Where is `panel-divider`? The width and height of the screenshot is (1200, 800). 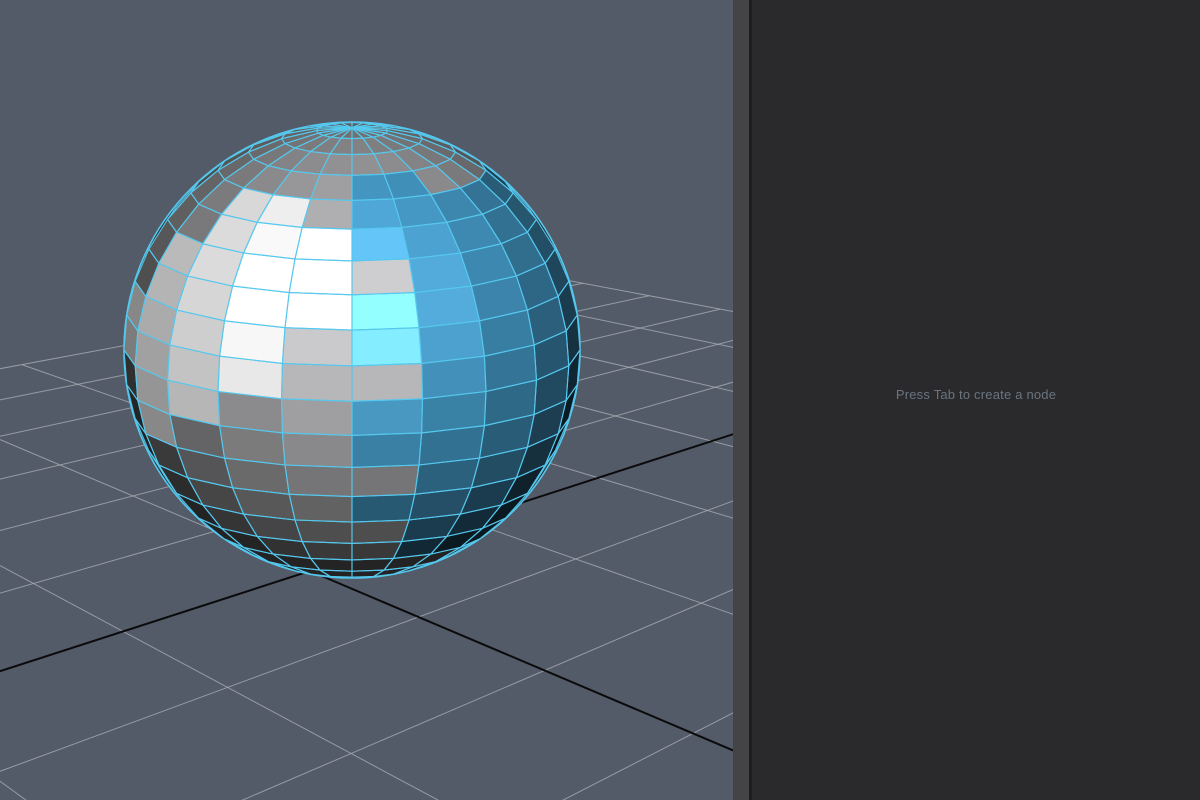 panel-divider is located at coordinates (742, 400).